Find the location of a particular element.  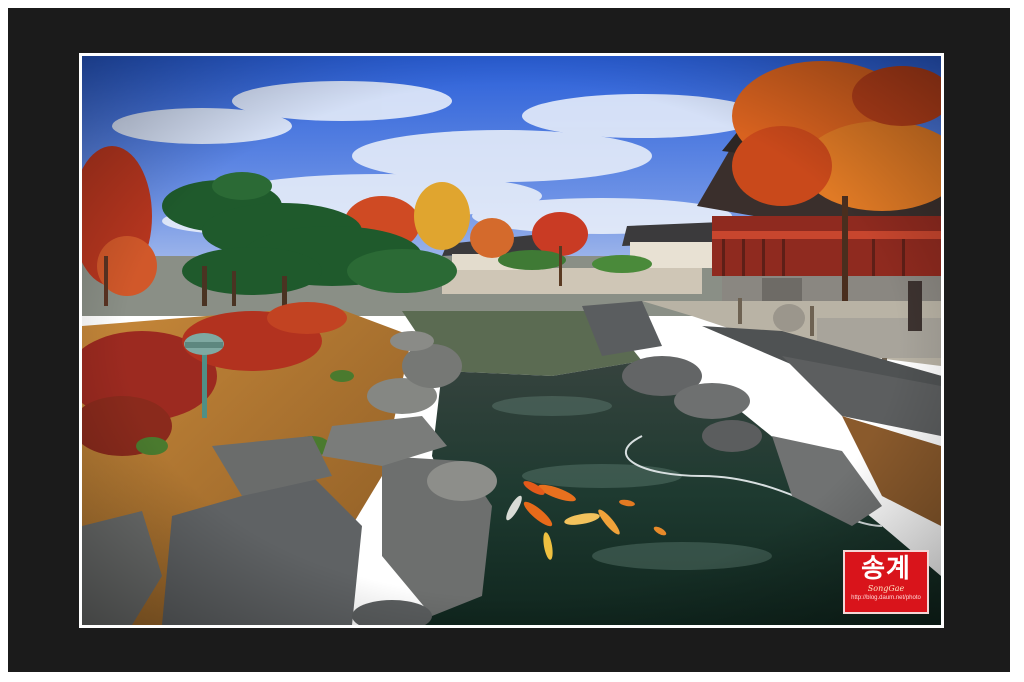

watermark-logo: 송계 SongGae http://blog.daum.net/photo is located at coordinates (886, 582).